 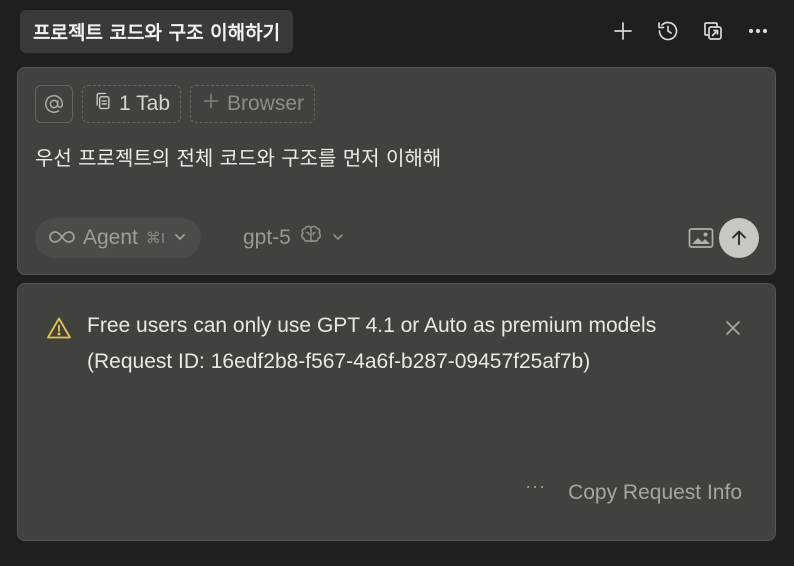 I want to click on close-icon, so click(x=733, y=328).